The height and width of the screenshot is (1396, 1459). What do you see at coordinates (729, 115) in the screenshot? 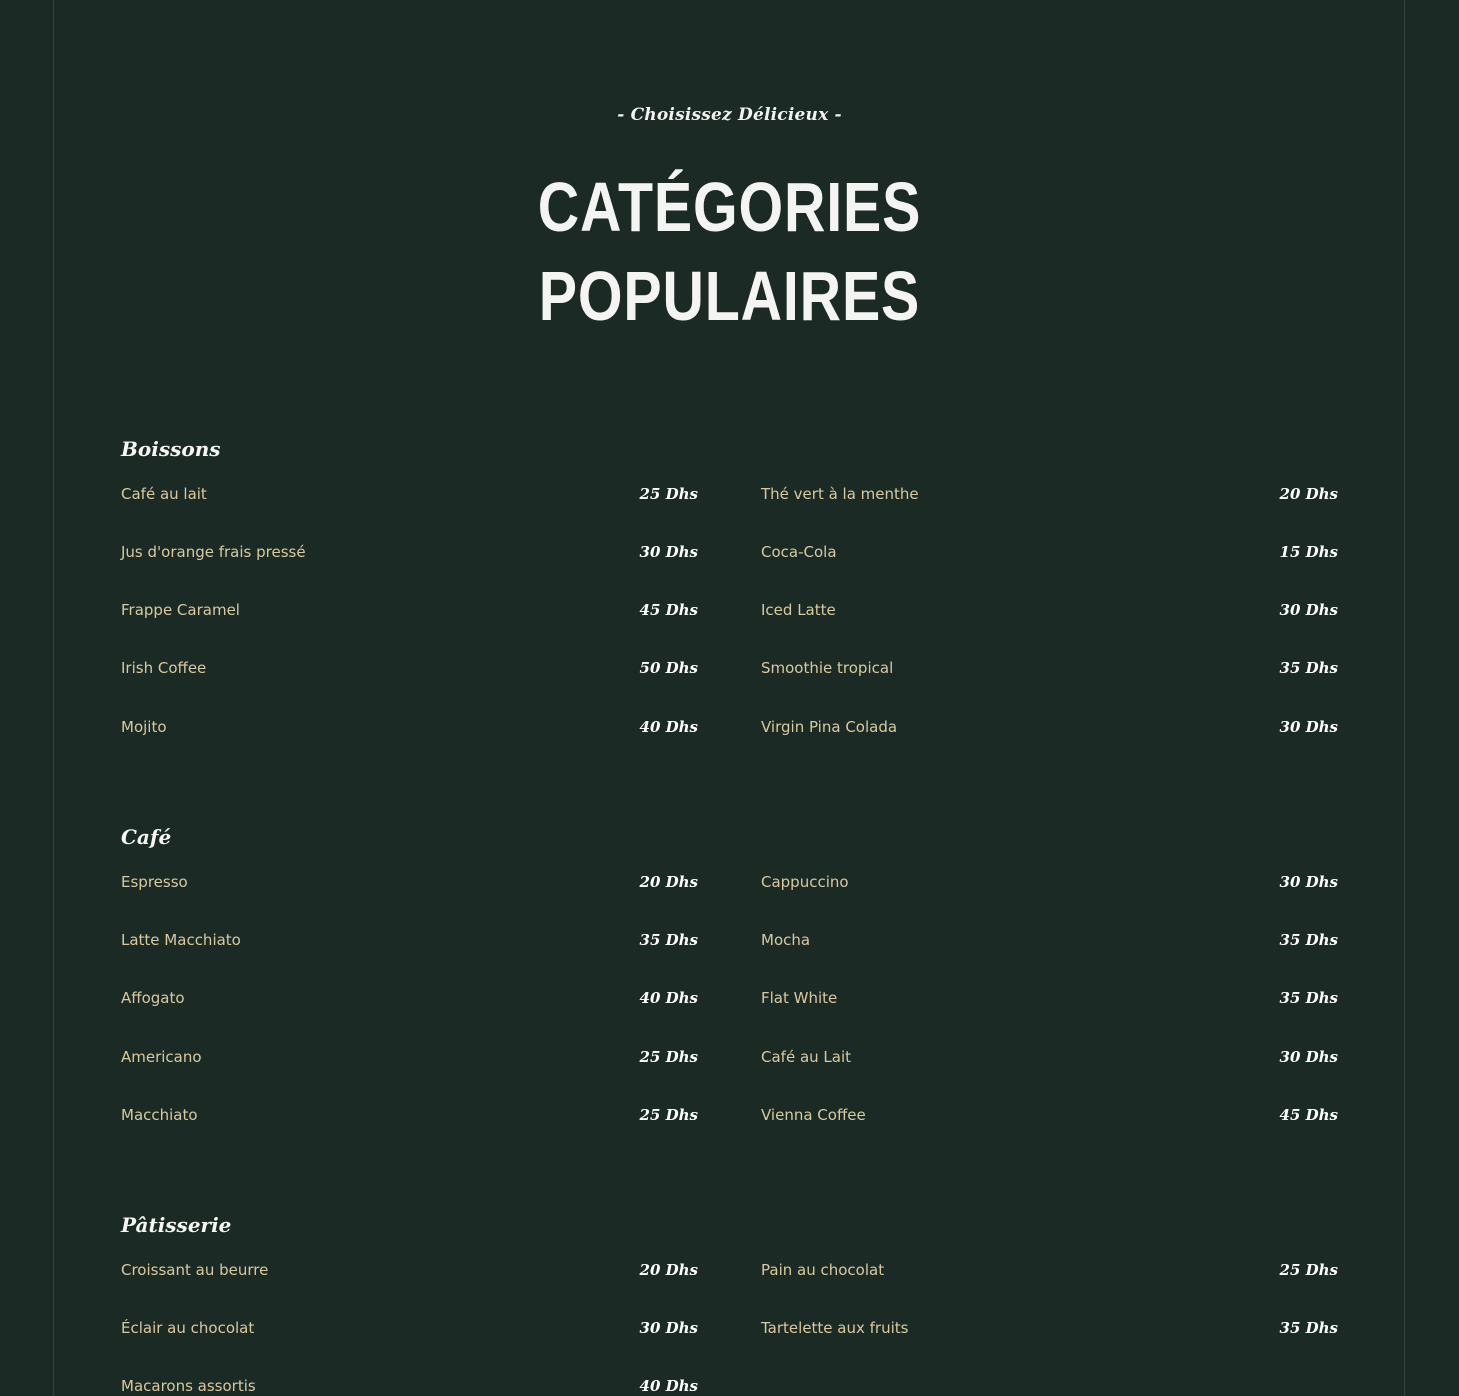
I see `section-subtitle: - Choisissez Délicieux -` at bounding box center [729, 115].